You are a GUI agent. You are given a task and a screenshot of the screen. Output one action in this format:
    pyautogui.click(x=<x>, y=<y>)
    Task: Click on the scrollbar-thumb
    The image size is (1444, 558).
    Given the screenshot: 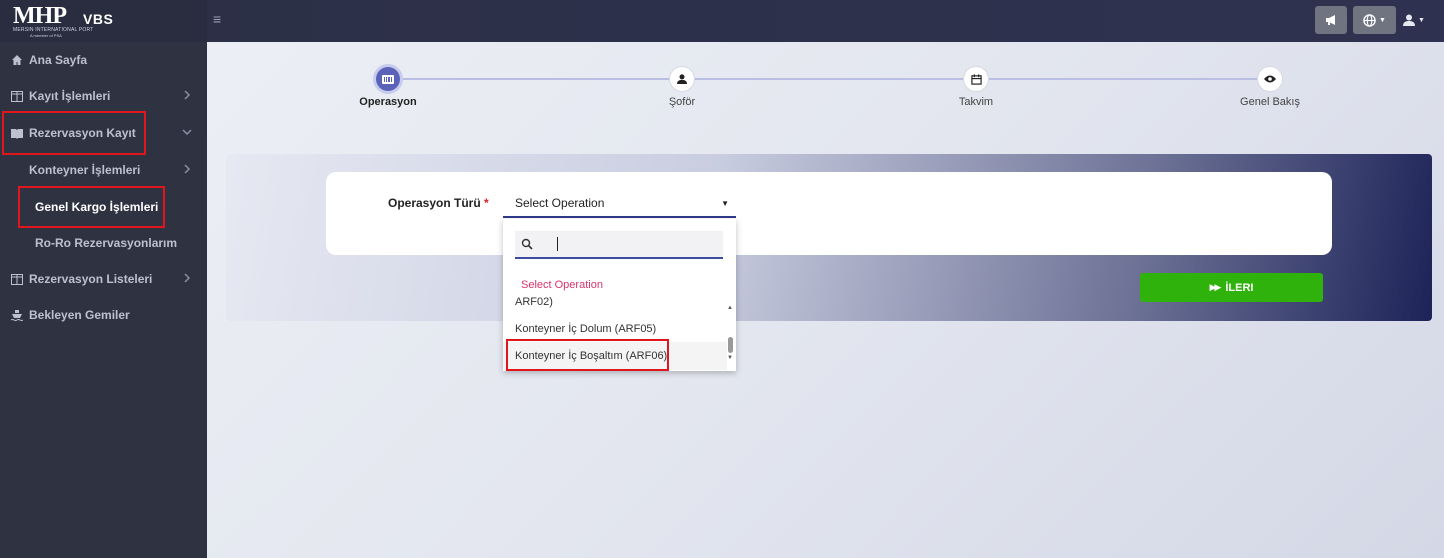 What is the action you would take?
    pyautogui.click(x=730, y=345)
    